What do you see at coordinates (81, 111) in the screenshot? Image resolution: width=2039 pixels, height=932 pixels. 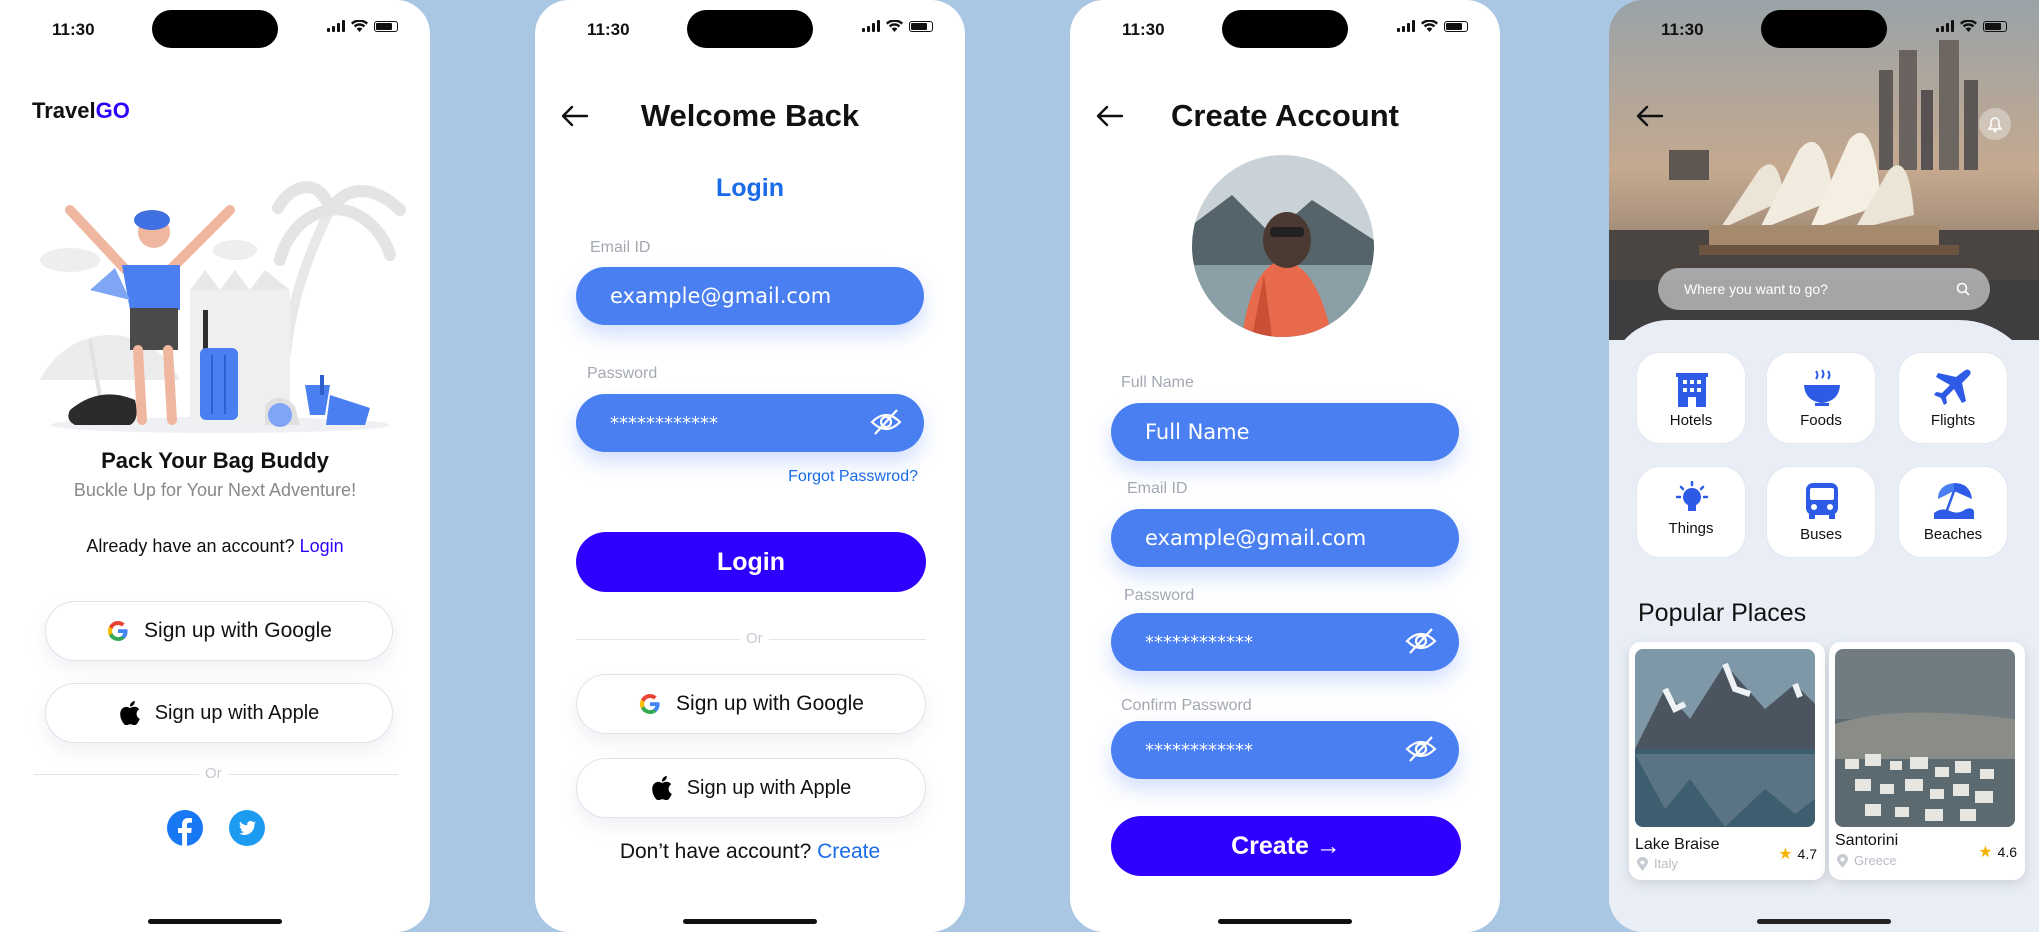 I see `brand-logo: TravelGO` at bounding box center [81, 111].